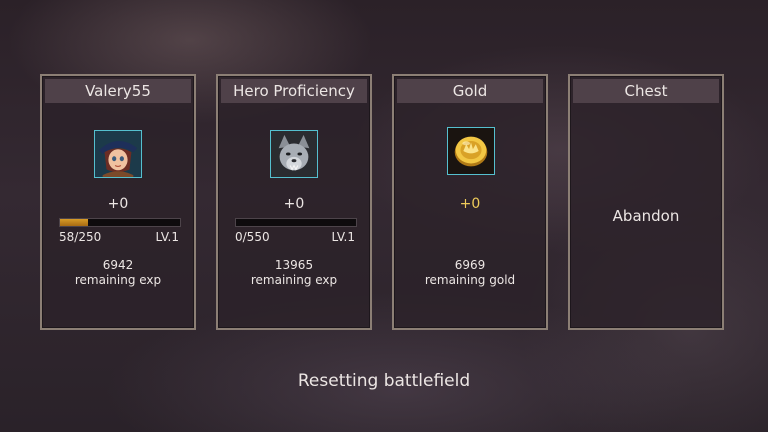 The width and height of the screenshot is (768, 432). I want to click on remaining-proficiency-value: 13965, so click(294, 265).